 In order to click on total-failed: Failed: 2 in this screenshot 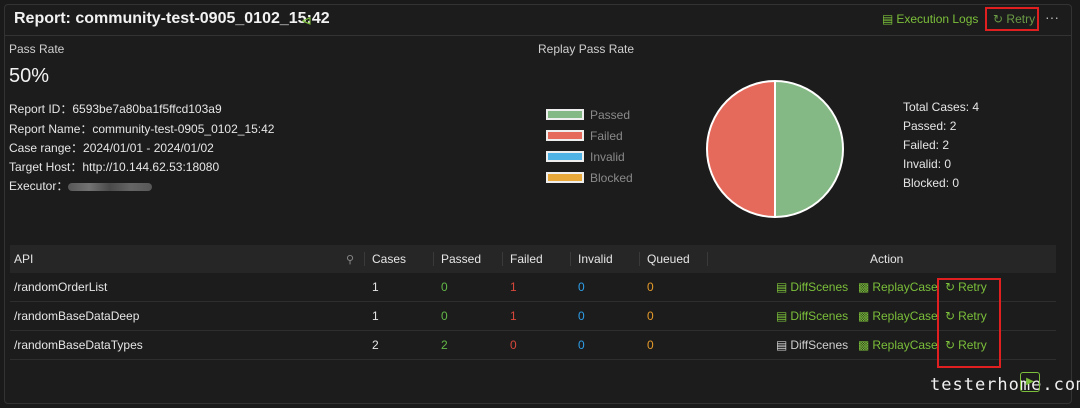, I will do `click(926, 145)`.